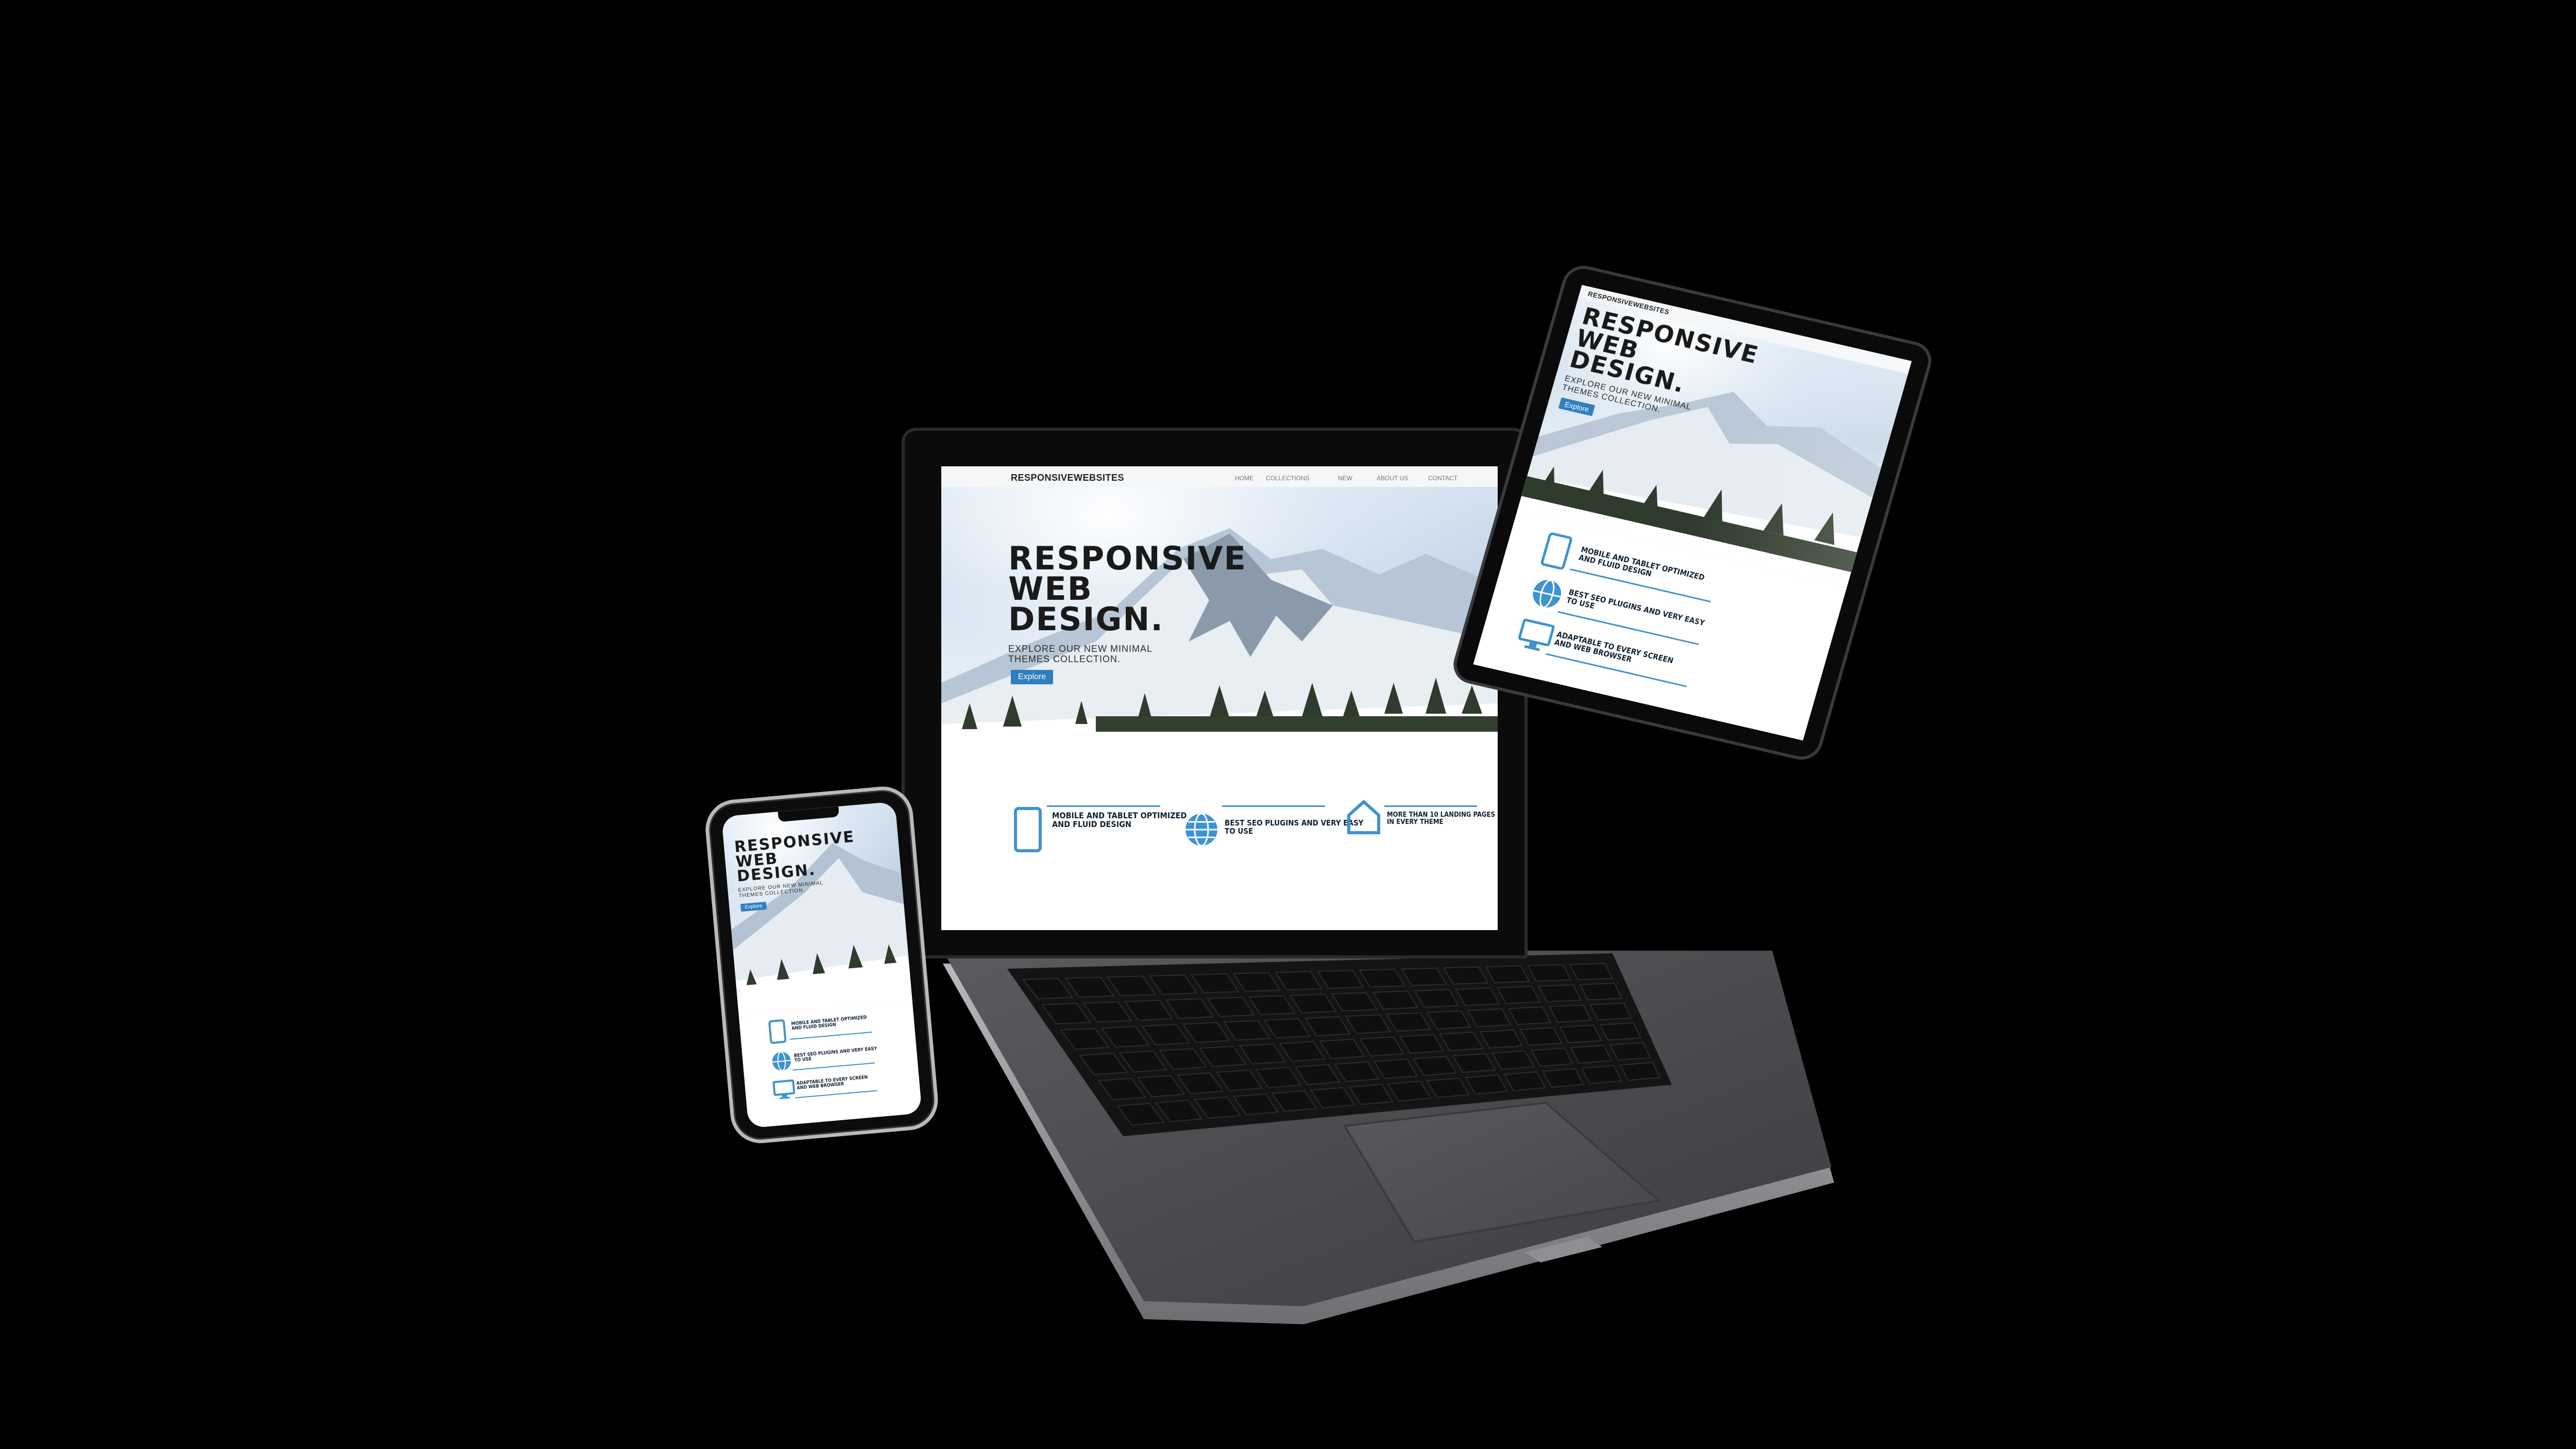  I want to click on nav-new: NEW, so click(1345, 478).